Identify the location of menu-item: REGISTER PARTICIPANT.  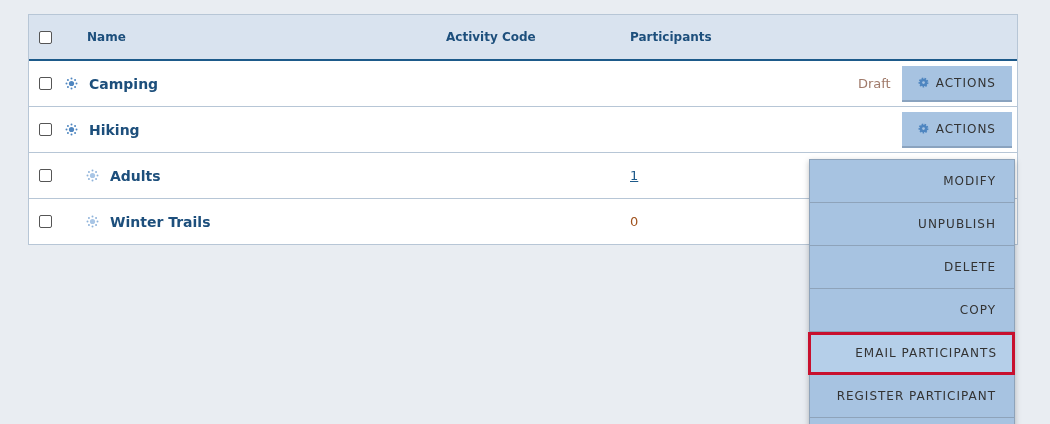
(912, 396).